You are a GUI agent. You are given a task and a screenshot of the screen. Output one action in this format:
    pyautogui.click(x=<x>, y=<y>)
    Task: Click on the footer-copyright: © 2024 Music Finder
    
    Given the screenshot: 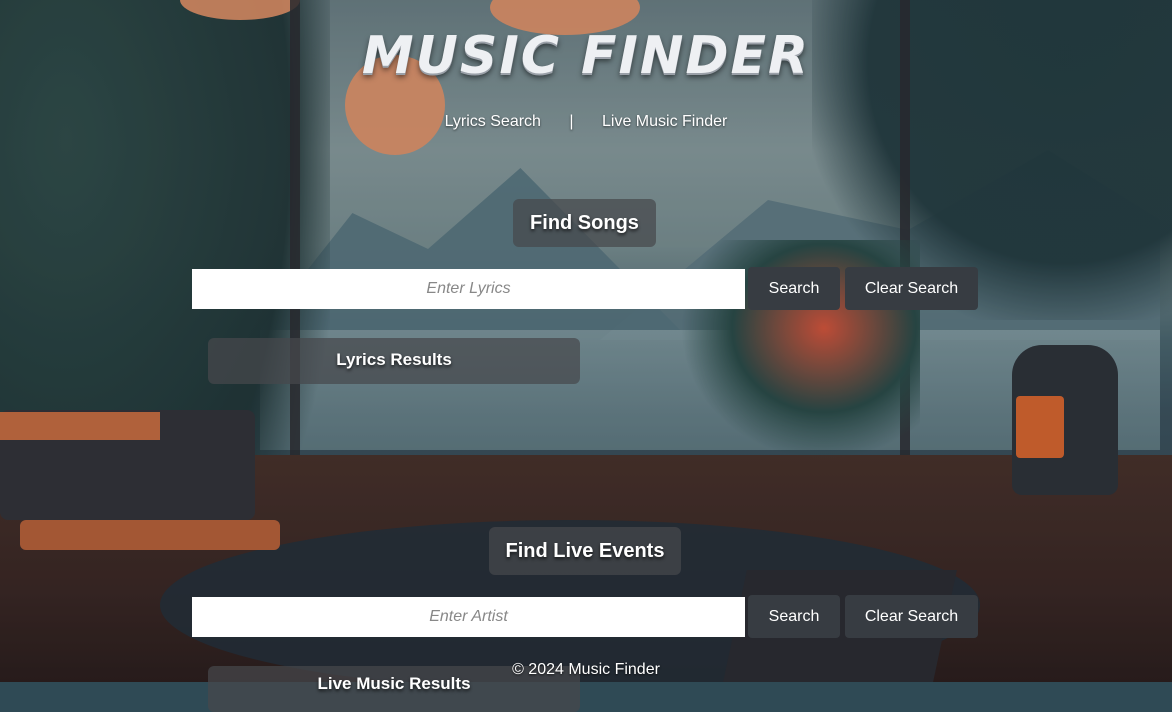 What is the action you would take?
    pyautogui.click(x=586, y=669)
    